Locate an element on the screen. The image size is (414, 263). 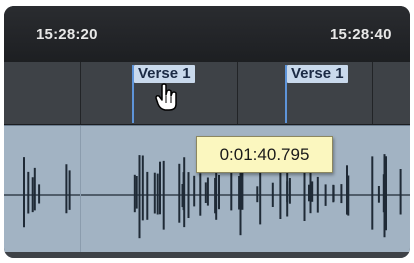
track-divider is located at coordinates (80, 192).